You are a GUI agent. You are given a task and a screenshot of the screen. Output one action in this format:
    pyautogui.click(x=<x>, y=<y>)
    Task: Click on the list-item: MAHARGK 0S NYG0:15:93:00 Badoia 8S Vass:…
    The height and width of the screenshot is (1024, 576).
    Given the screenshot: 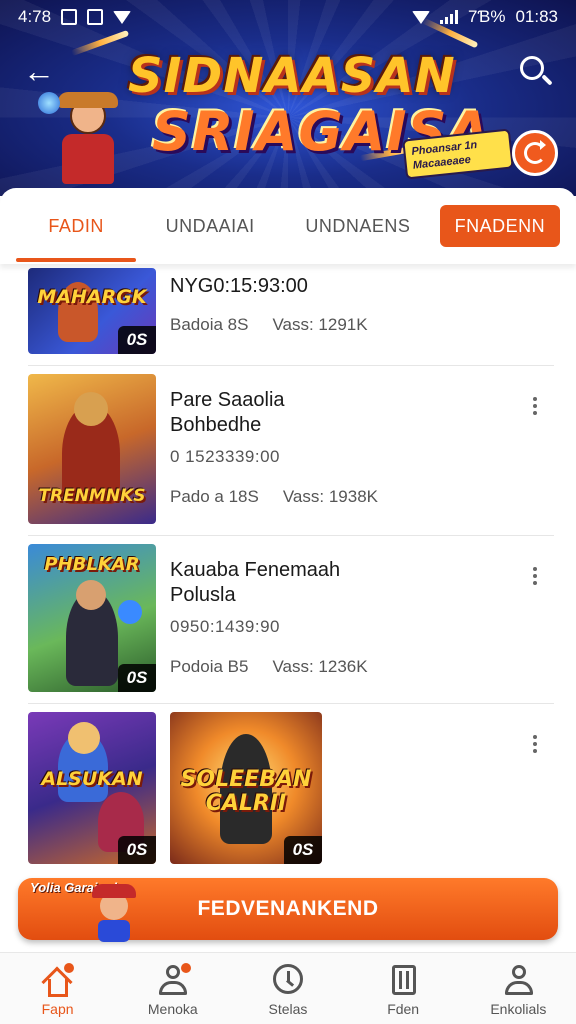 What is the action you would take?
    pyautogui.click(x=288, y=317)
    